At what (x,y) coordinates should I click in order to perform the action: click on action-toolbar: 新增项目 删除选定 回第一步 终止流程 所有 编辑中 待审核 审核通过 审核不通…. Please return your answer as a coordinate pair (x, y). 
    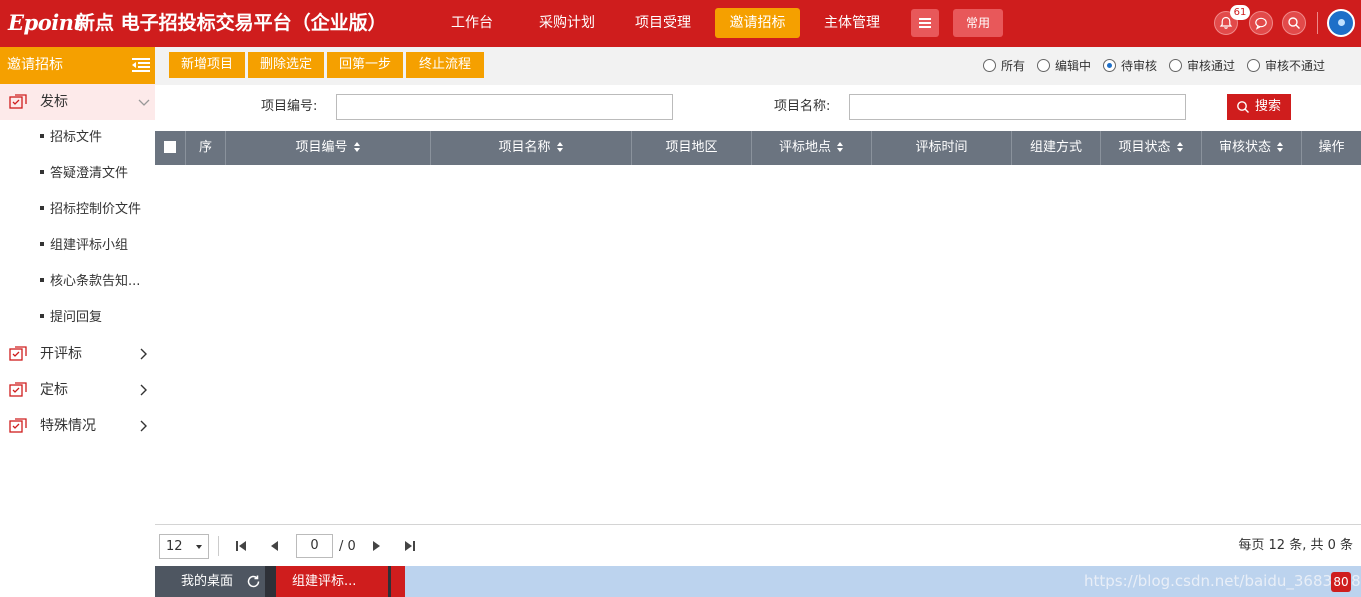
    Looking at the image, I should click on (758, 66).